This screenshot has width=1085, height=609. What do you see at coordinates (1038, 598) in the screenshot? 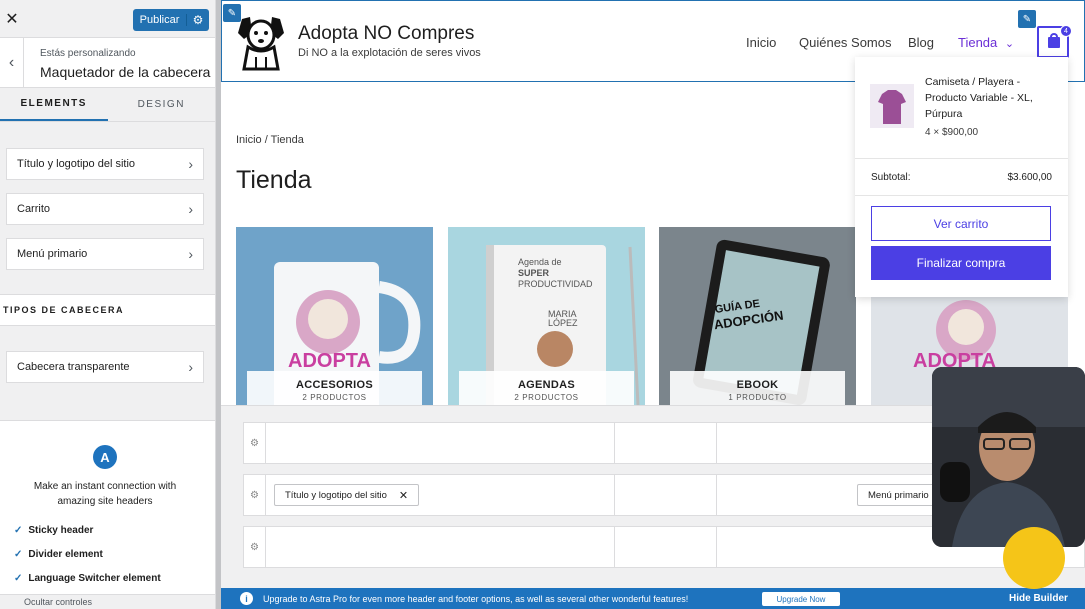
I see `hide-builder-button: Hide Builder` at bounding box center [1038, 598].